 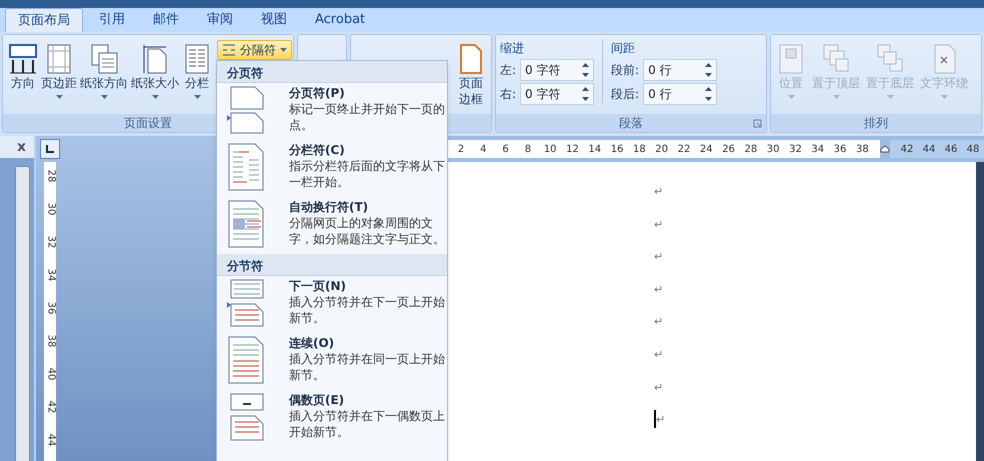 I want to click on pages-icon, so click(x=104, y=59).